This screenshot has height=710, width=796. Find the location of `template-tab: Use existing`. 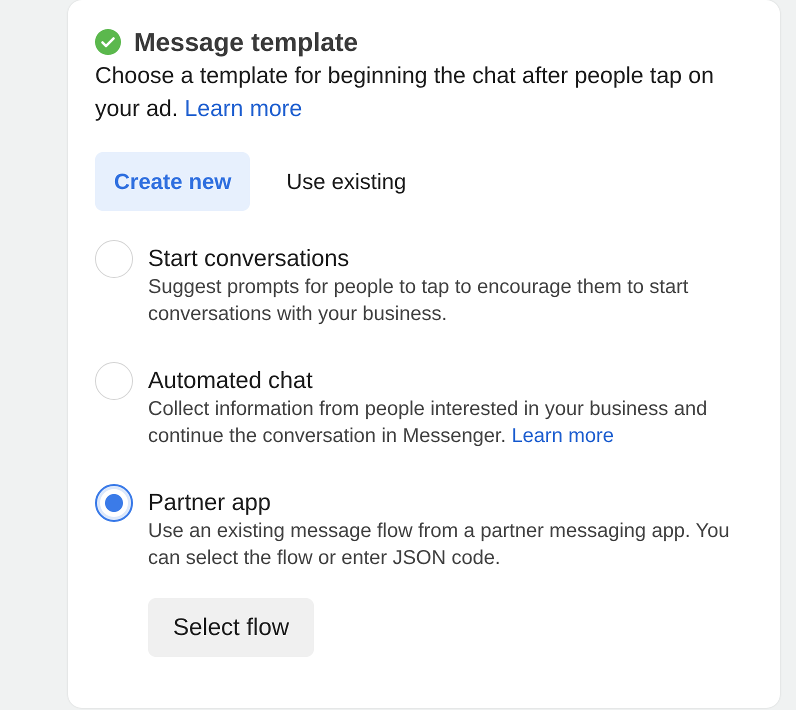

template-tab: Use existing is located at coordinates (346, 181).